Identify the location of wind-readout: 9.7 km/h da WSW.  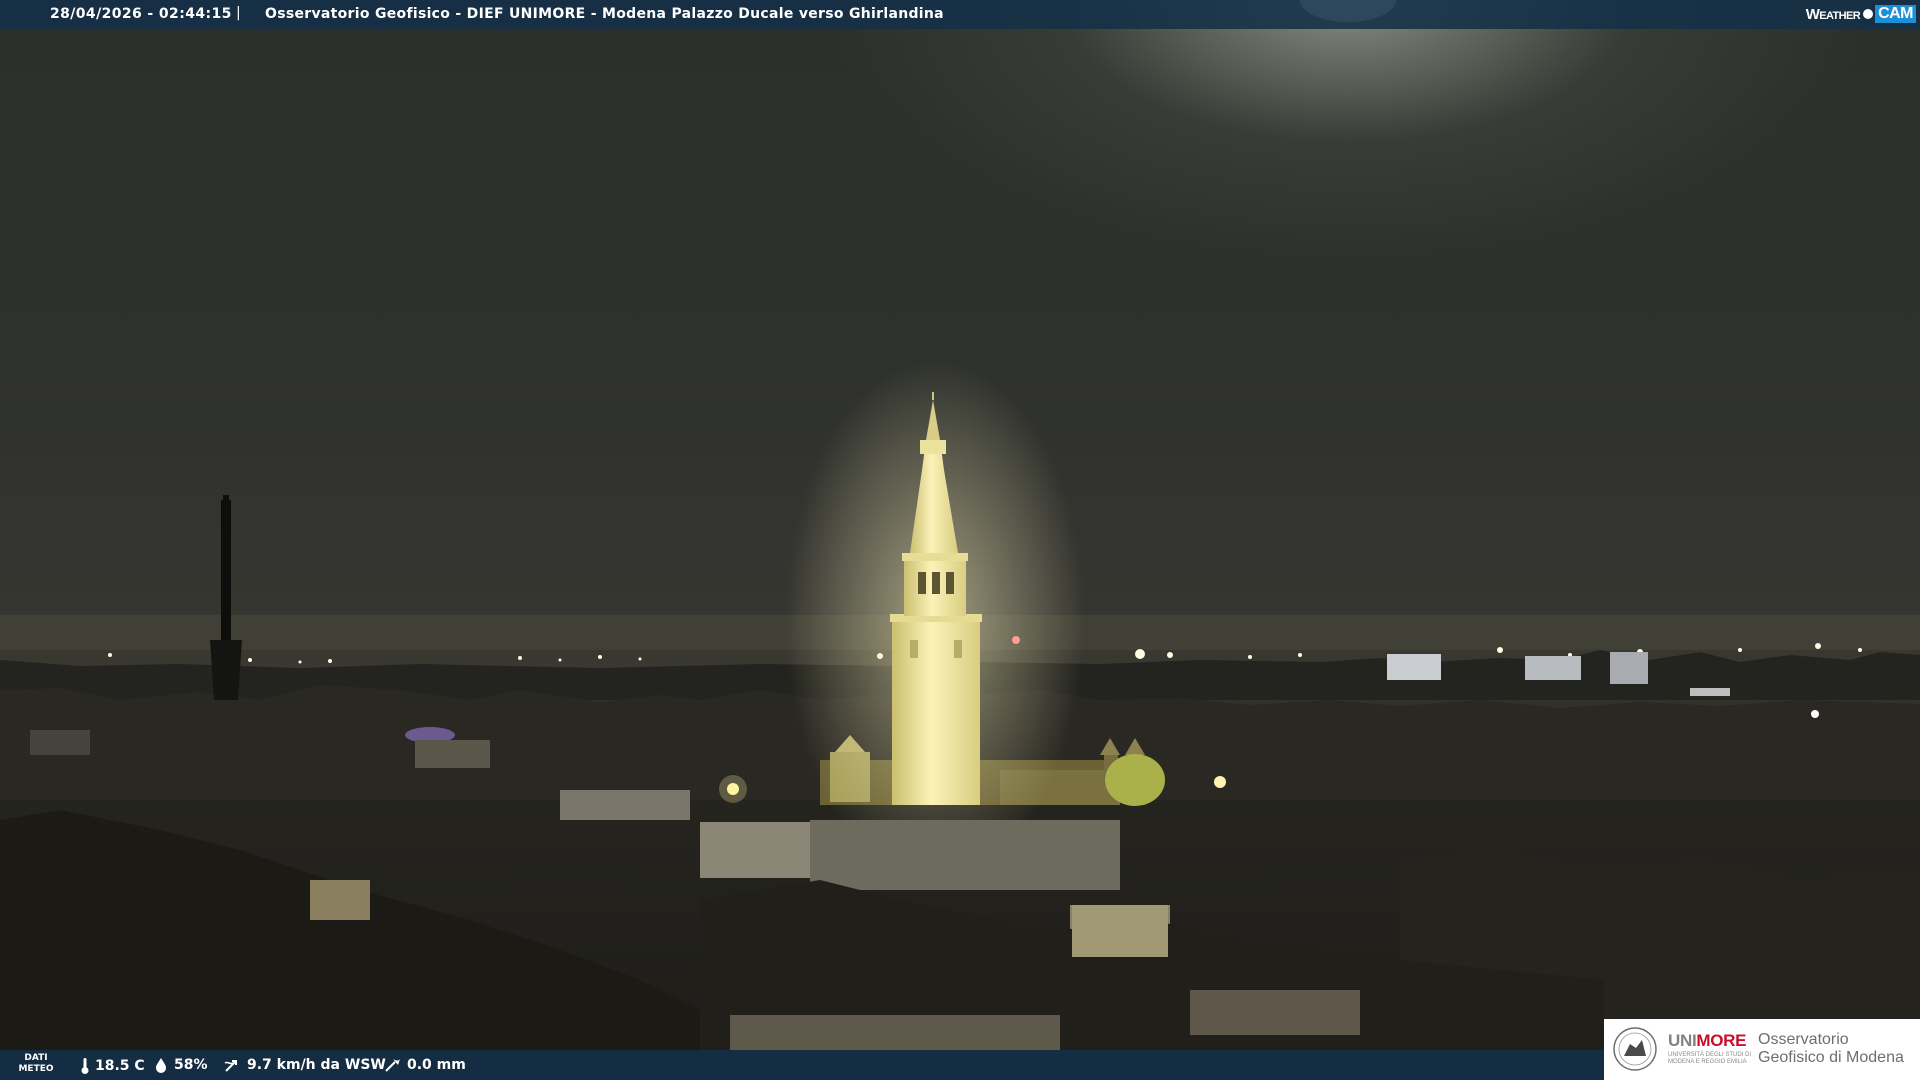
(305, 1065).